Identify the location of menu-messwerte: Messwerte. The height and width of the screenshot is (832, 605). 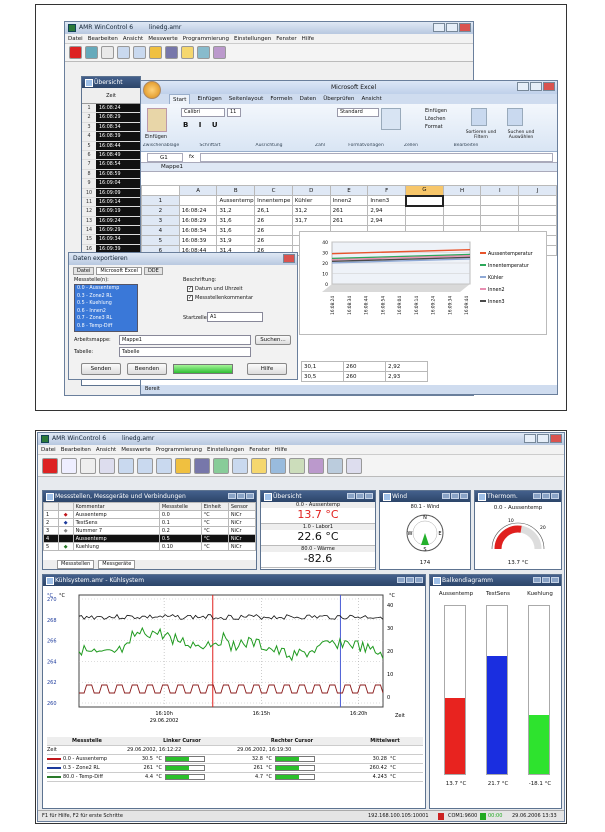
(136, 449).